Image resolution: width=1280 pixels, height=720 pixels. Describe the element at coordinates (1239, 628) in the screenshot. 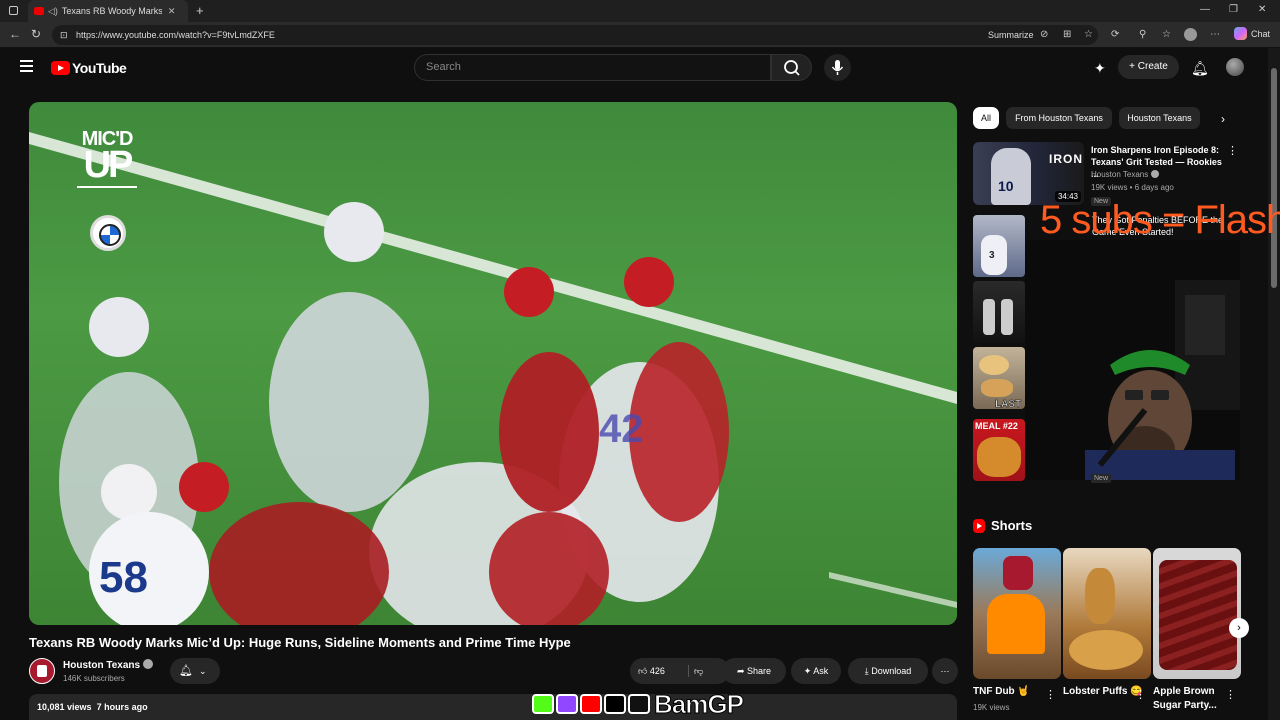

I see `shorts-next-chevron-icon: ›` at that location.